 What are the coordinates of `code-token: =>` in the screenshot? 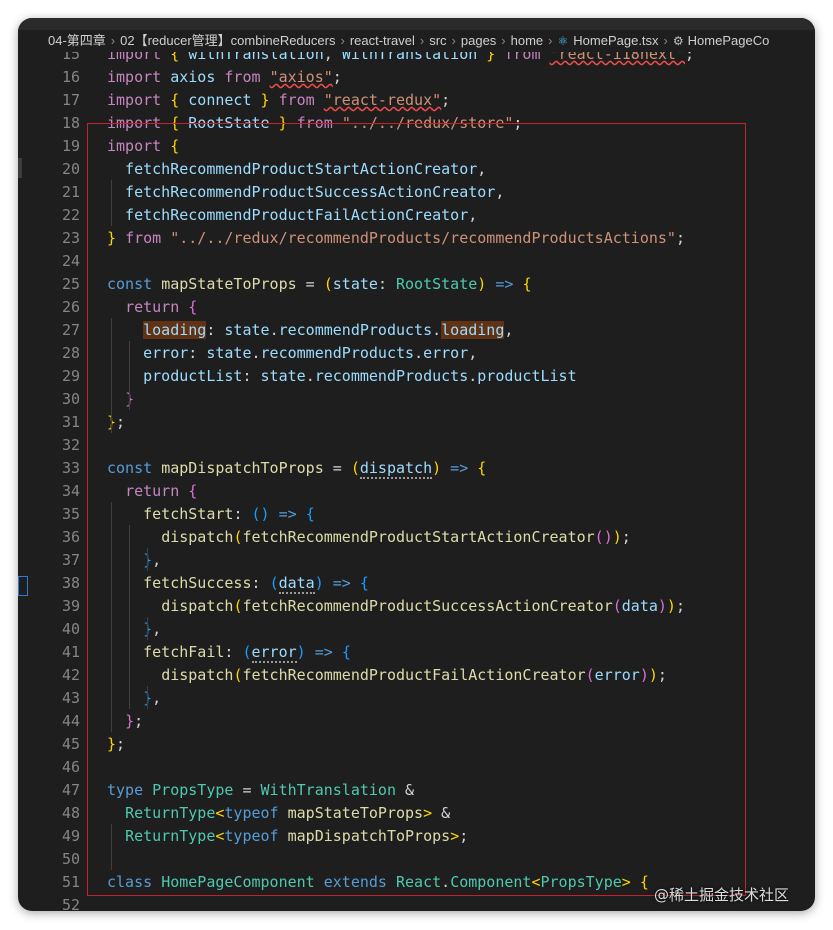 It's located at (504, 284).